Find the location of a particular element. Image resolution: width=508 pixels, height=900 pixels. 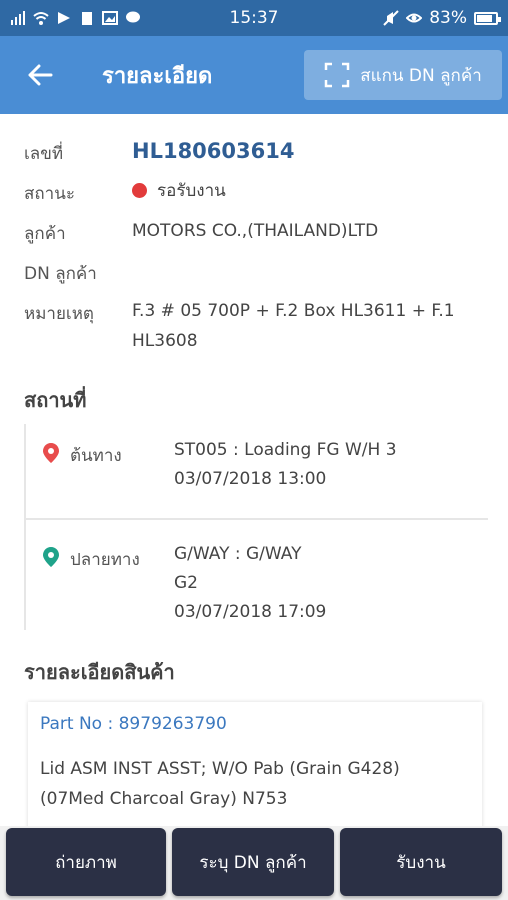

specify-dn-label: ระบุ DN ลูกค้า is located at coordinates (253, 862).